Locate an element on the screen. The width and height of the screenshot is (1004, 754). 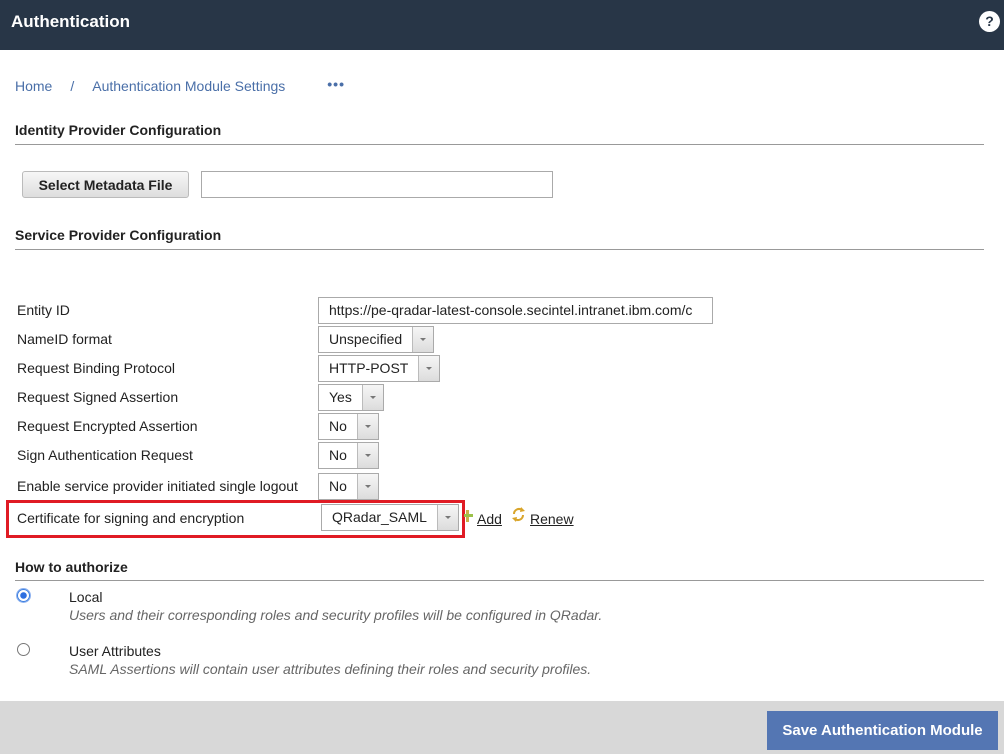
service-provider-heading: Service Provider Configuration is located at coordinates (118, 235).